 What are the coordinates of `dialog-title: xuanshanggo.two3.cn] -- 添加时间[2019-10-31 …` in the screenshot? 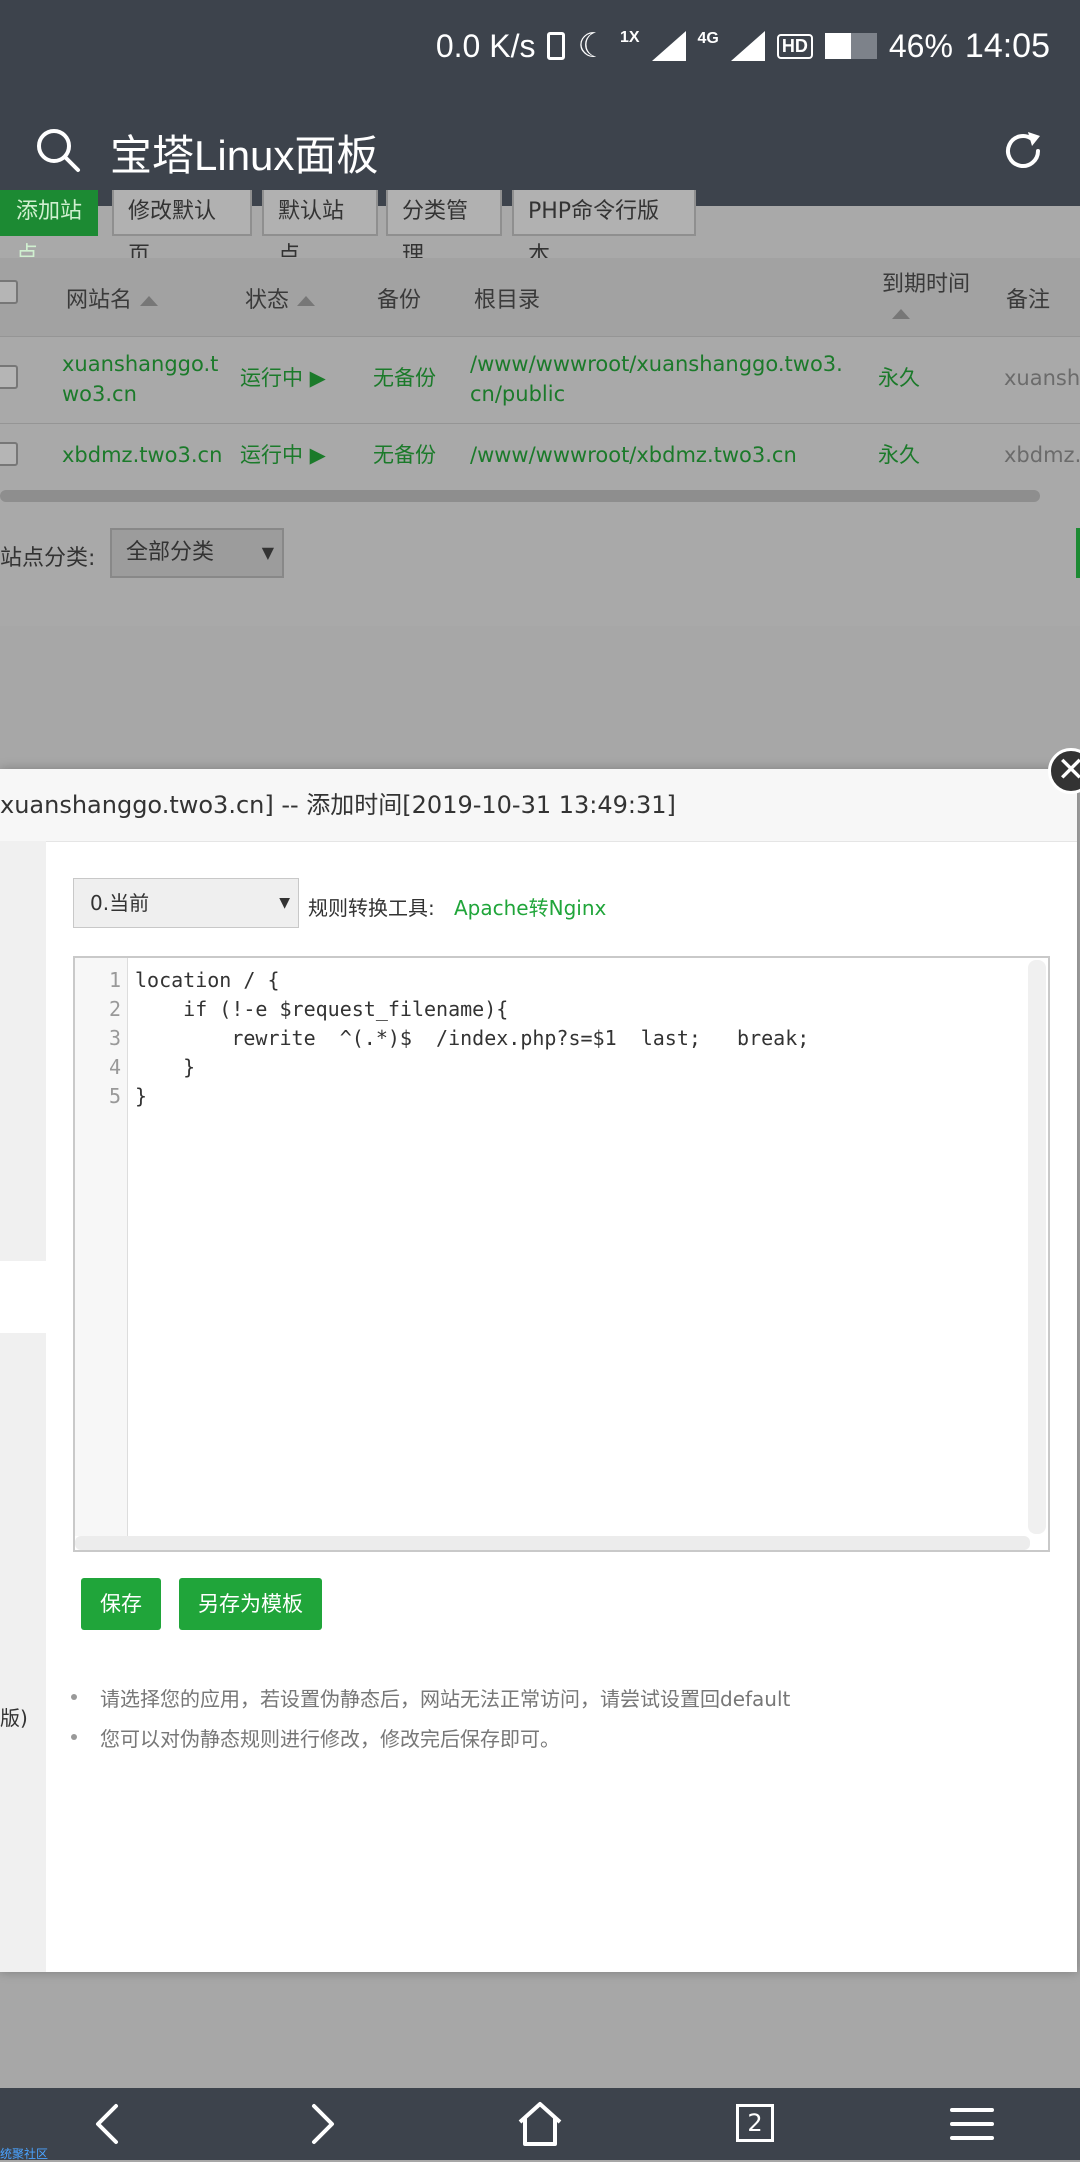 It's located at (538, 805).